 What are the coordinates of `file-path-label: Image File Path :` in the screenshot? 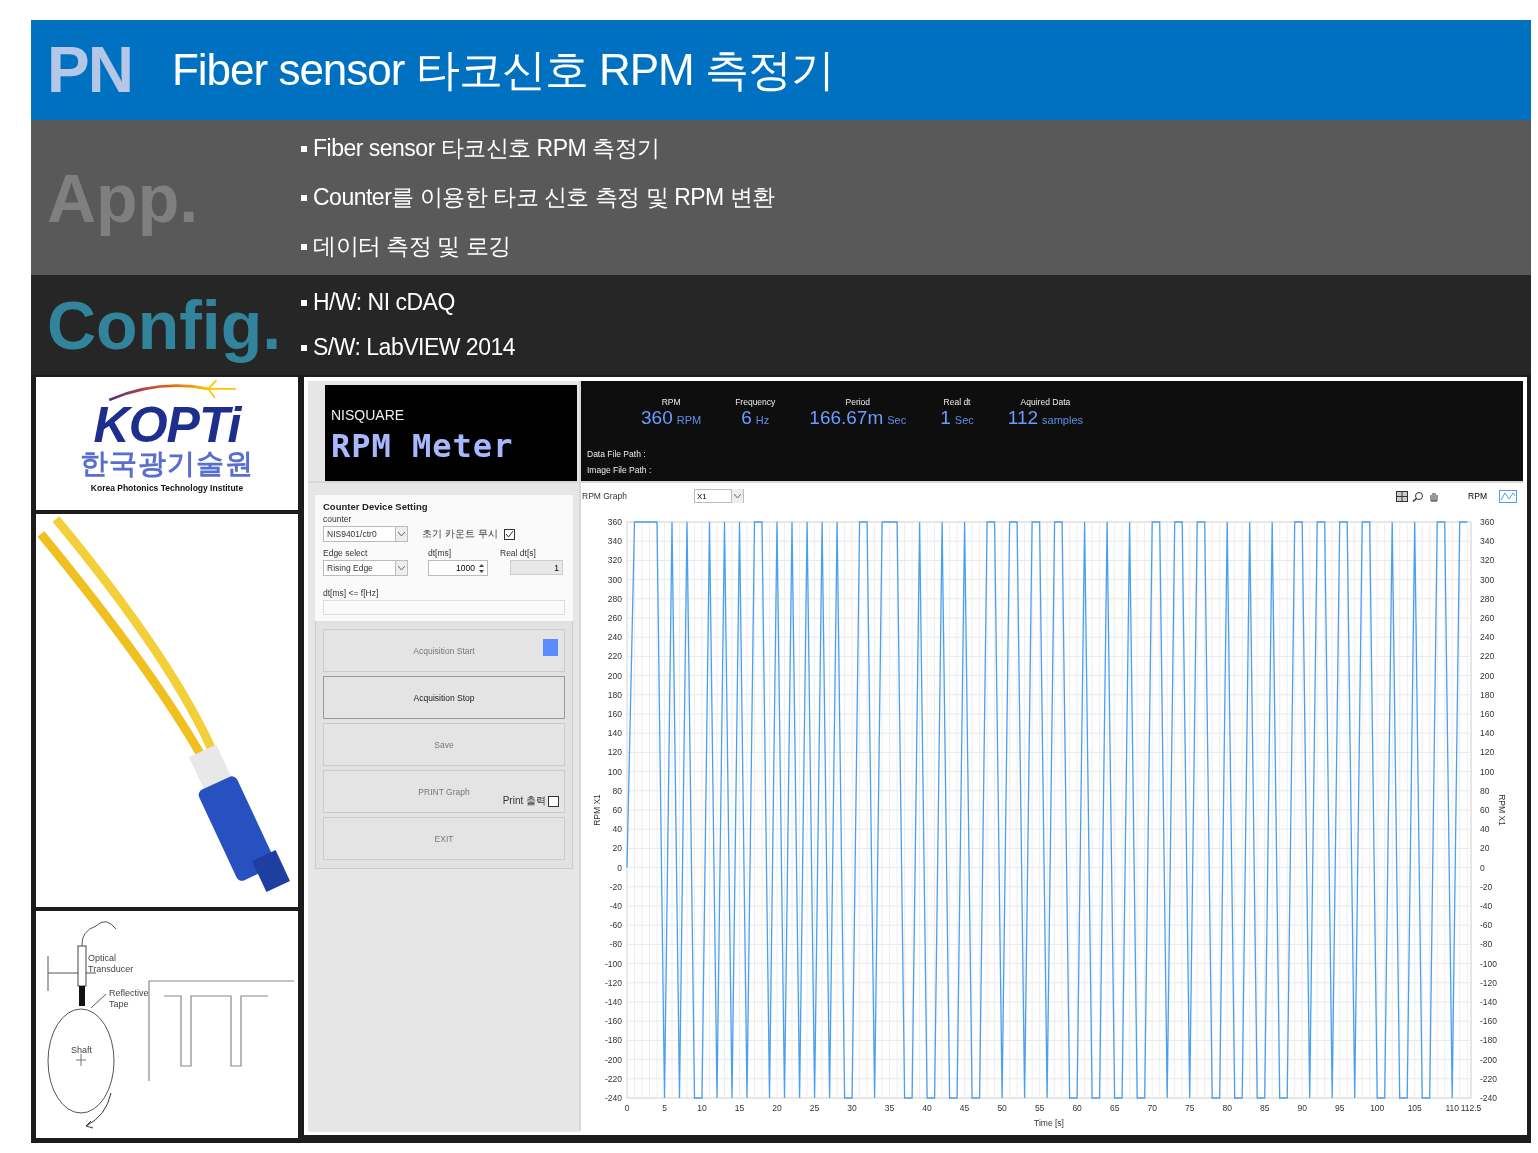 It's located at (620, 470).